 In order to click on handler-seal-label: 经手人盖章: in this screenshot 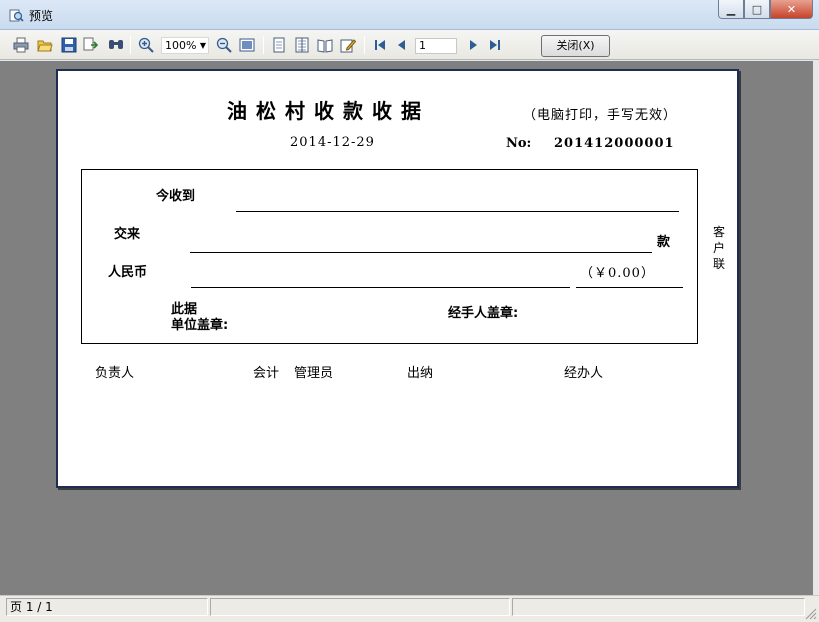, I will do `click(483, 313)`.